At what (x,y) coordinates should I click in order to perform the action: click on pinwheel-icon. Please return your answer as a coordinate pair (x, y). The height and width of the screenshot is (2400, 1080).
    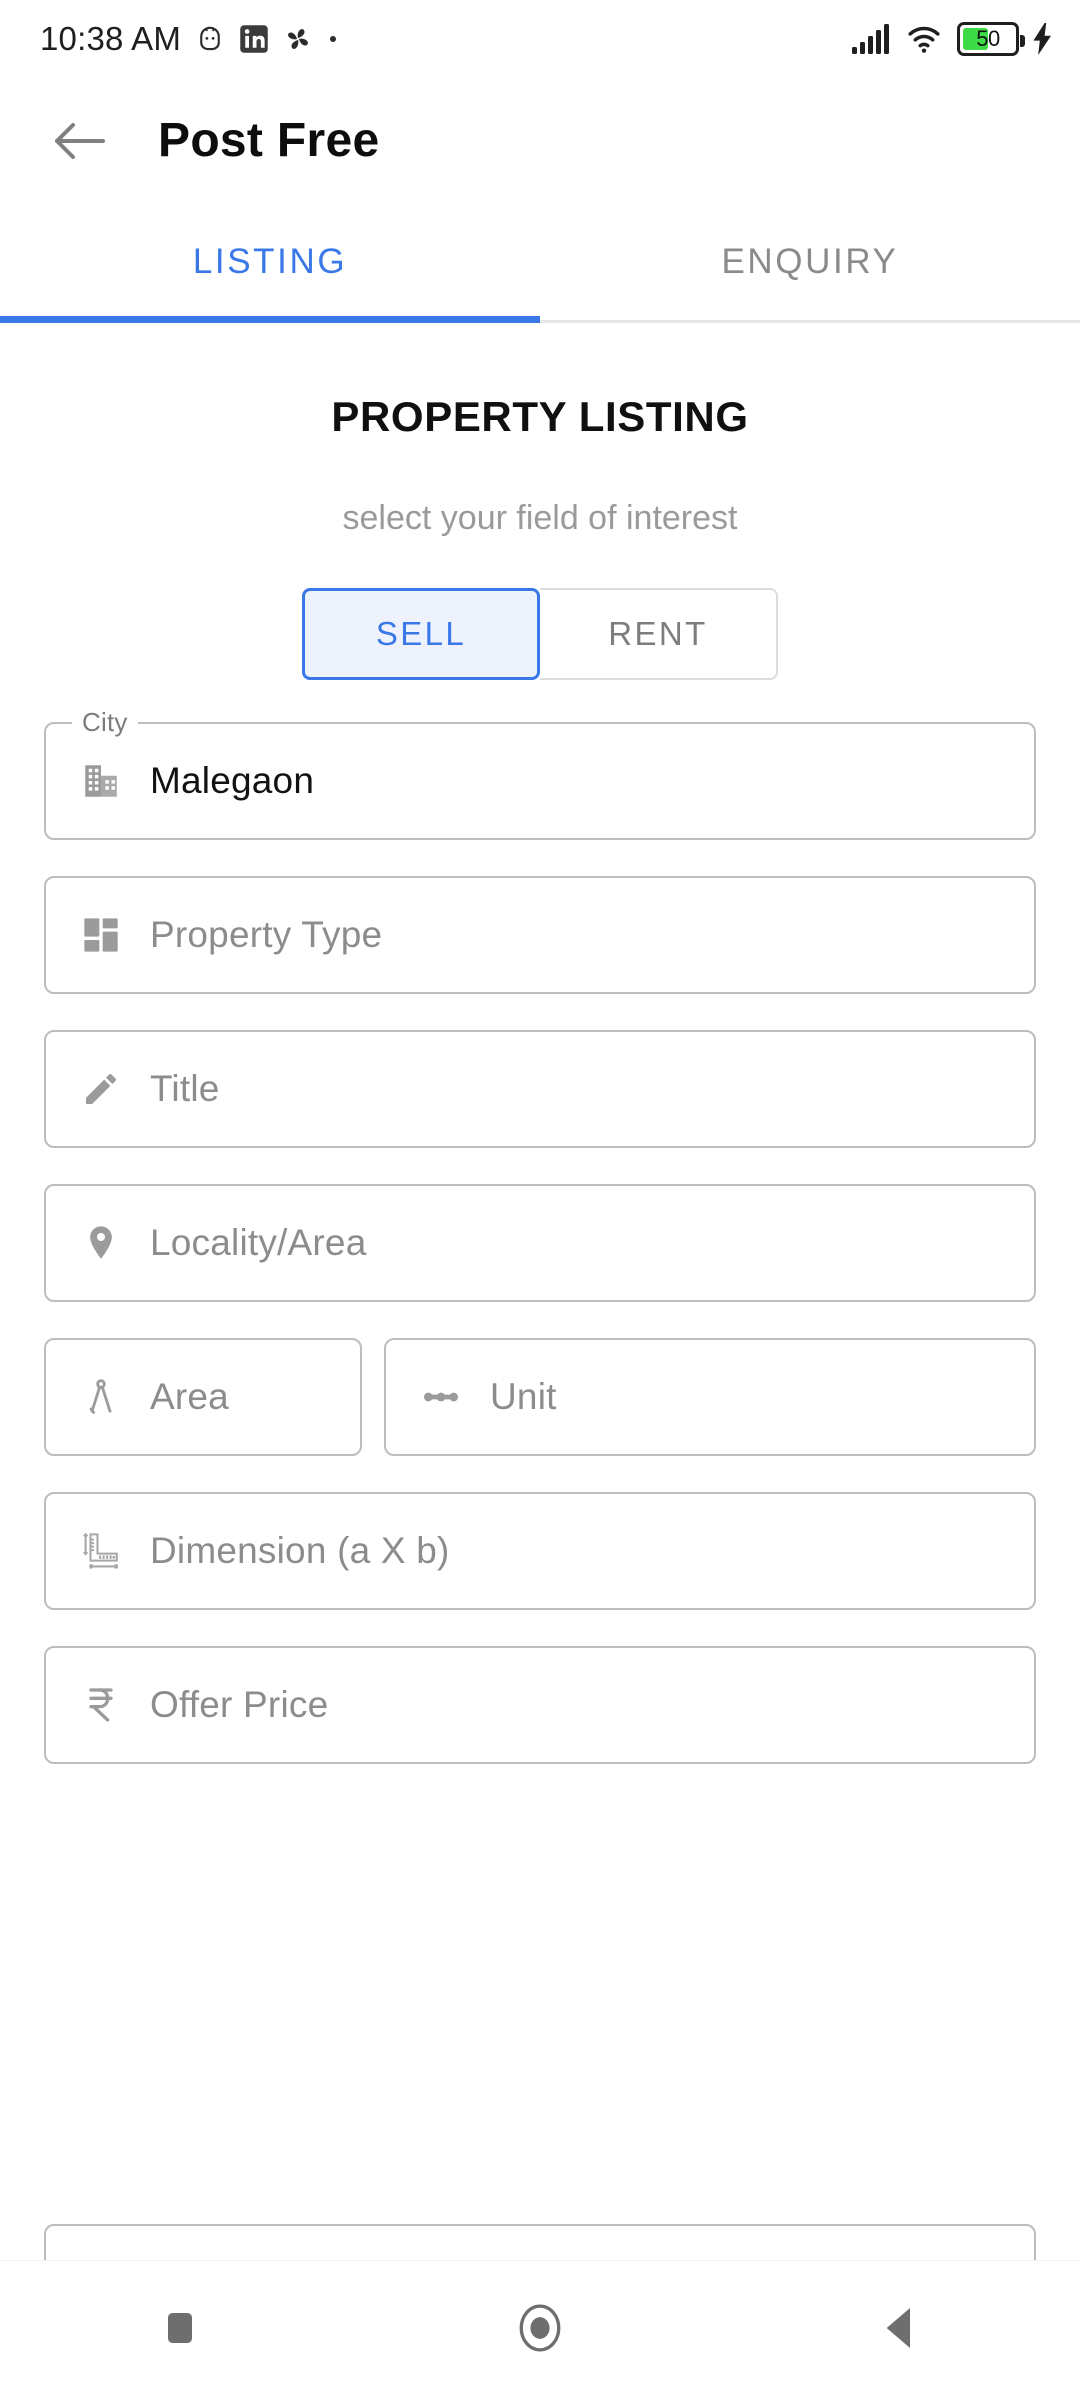
    Looking at the image, I should click on (298, 39).